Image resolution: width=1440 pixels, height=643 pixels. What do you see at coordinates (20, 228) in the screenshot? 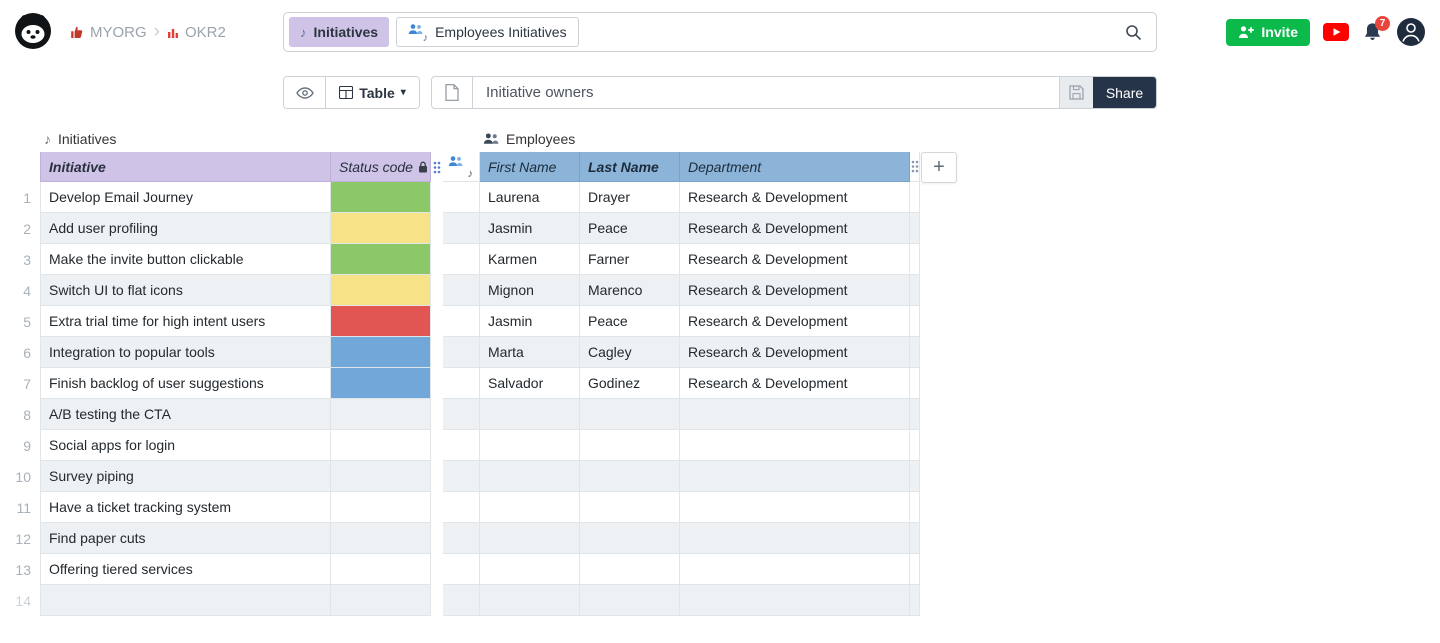
I see `row-number: 2` at bounding box center [20, 228].